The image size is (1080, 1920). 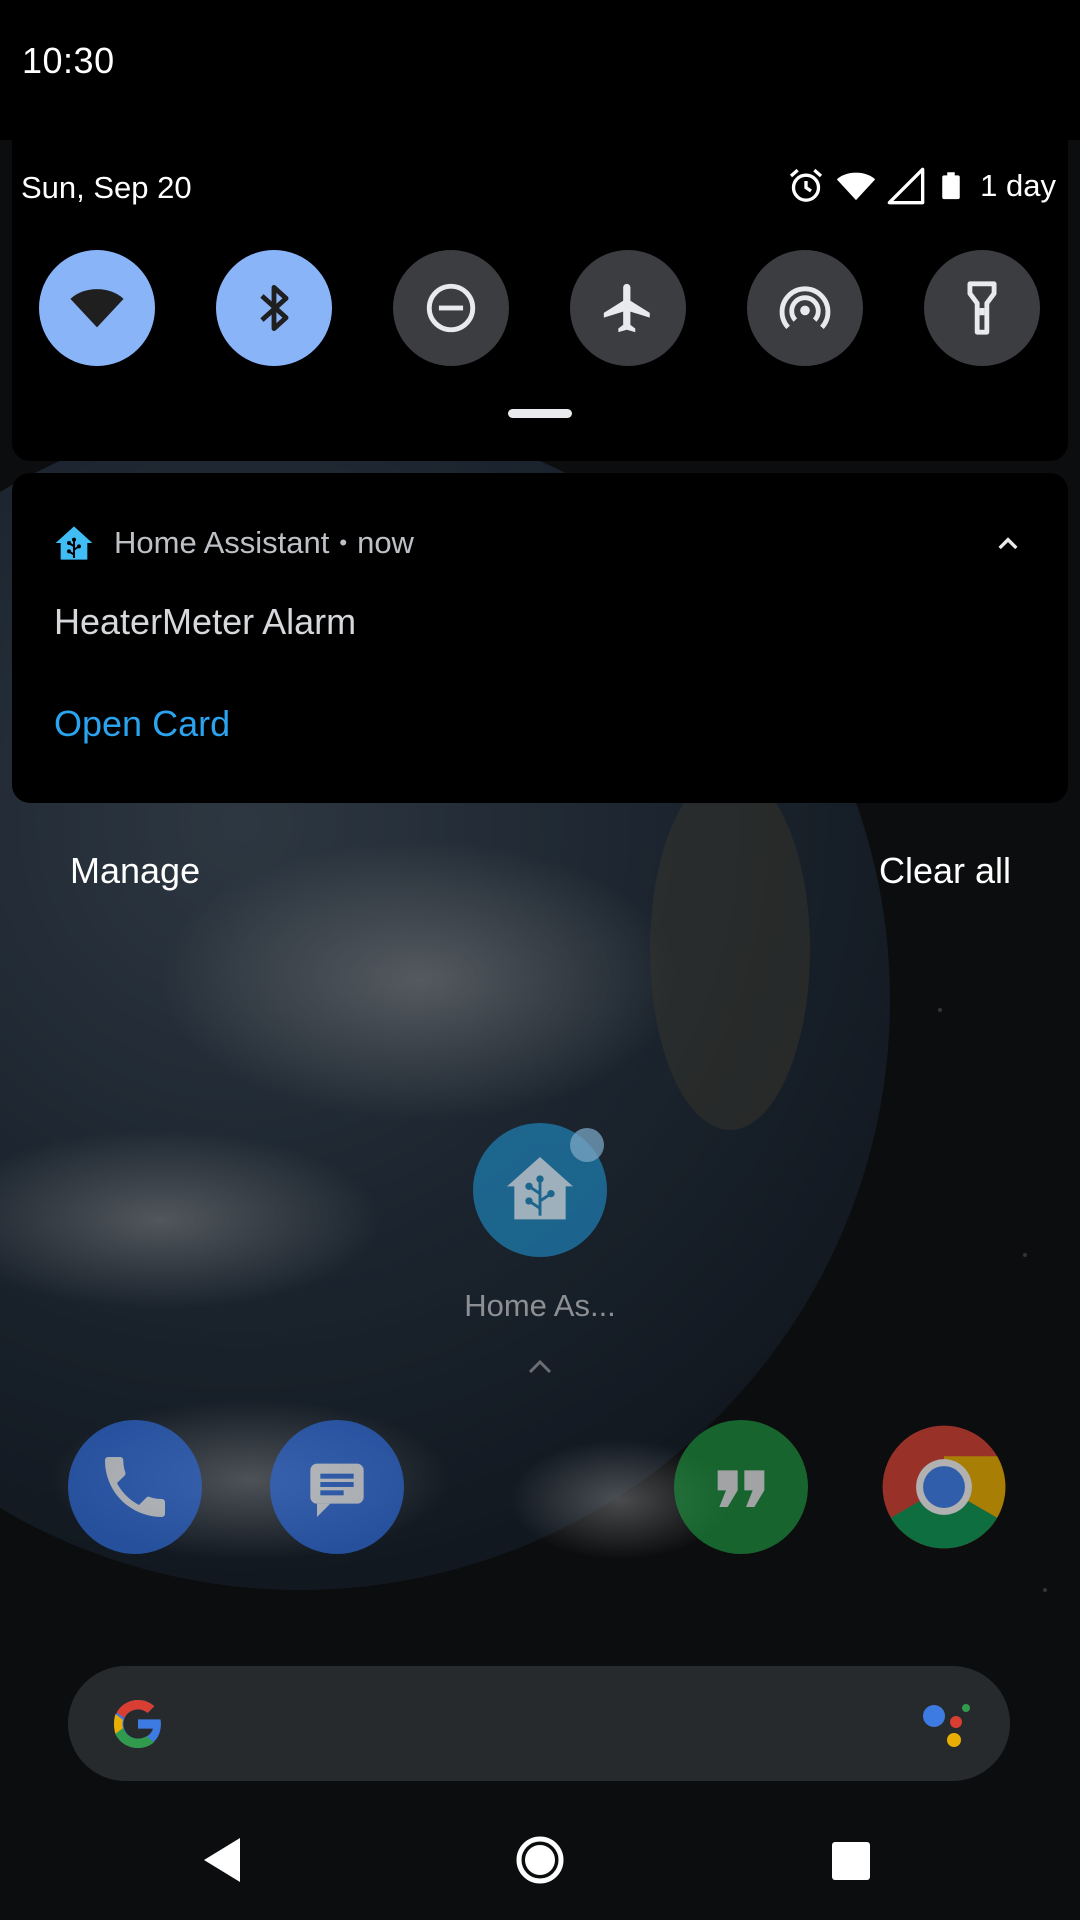 What do you see at coordinates (540, 1188) in the screenshot?
I see `home-assistant-logo-icon` at bounding box center [540, 1188].